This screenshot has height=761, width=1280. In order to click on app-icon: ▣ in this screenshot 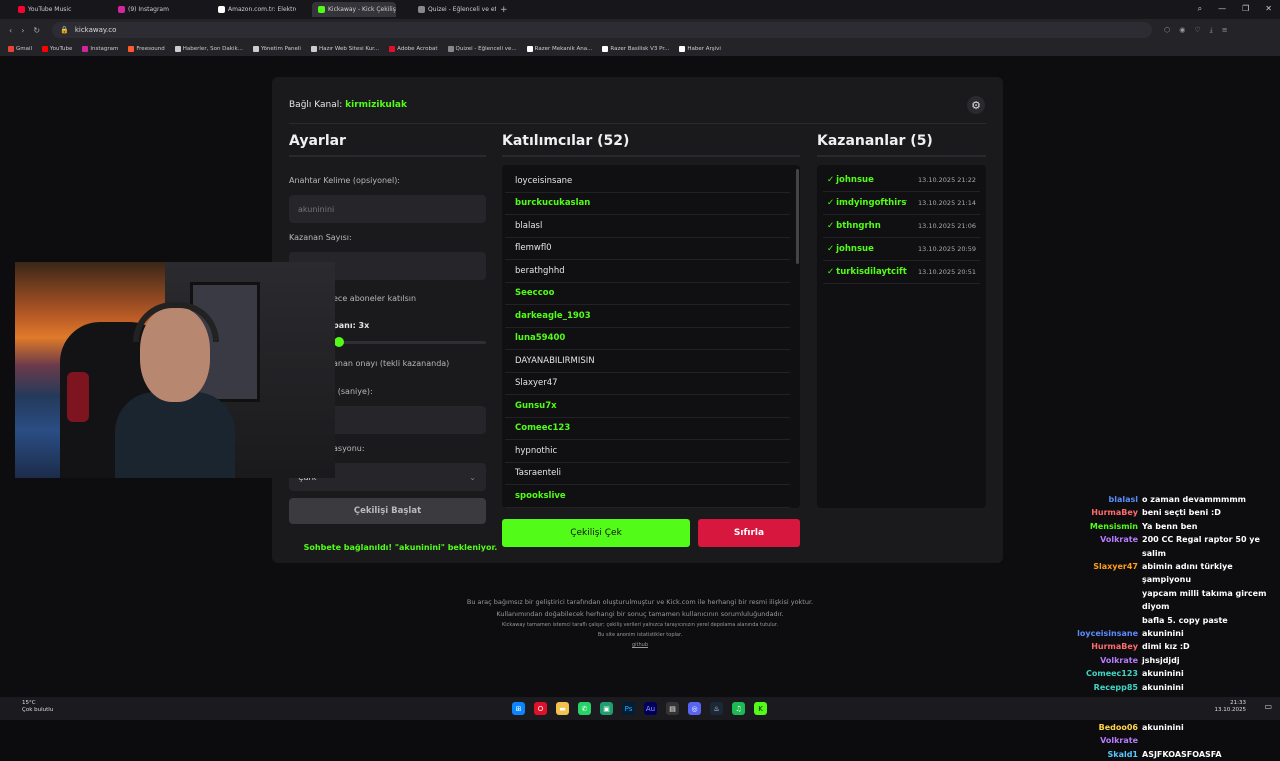, I will do `click(606, 708)`.